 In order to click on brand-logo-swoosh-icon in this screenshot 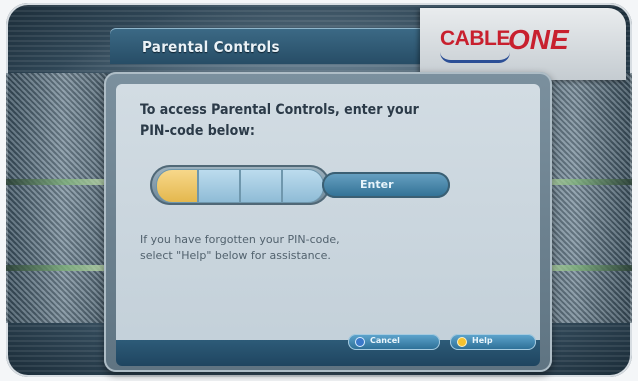, I will do `click(475, 57)`.